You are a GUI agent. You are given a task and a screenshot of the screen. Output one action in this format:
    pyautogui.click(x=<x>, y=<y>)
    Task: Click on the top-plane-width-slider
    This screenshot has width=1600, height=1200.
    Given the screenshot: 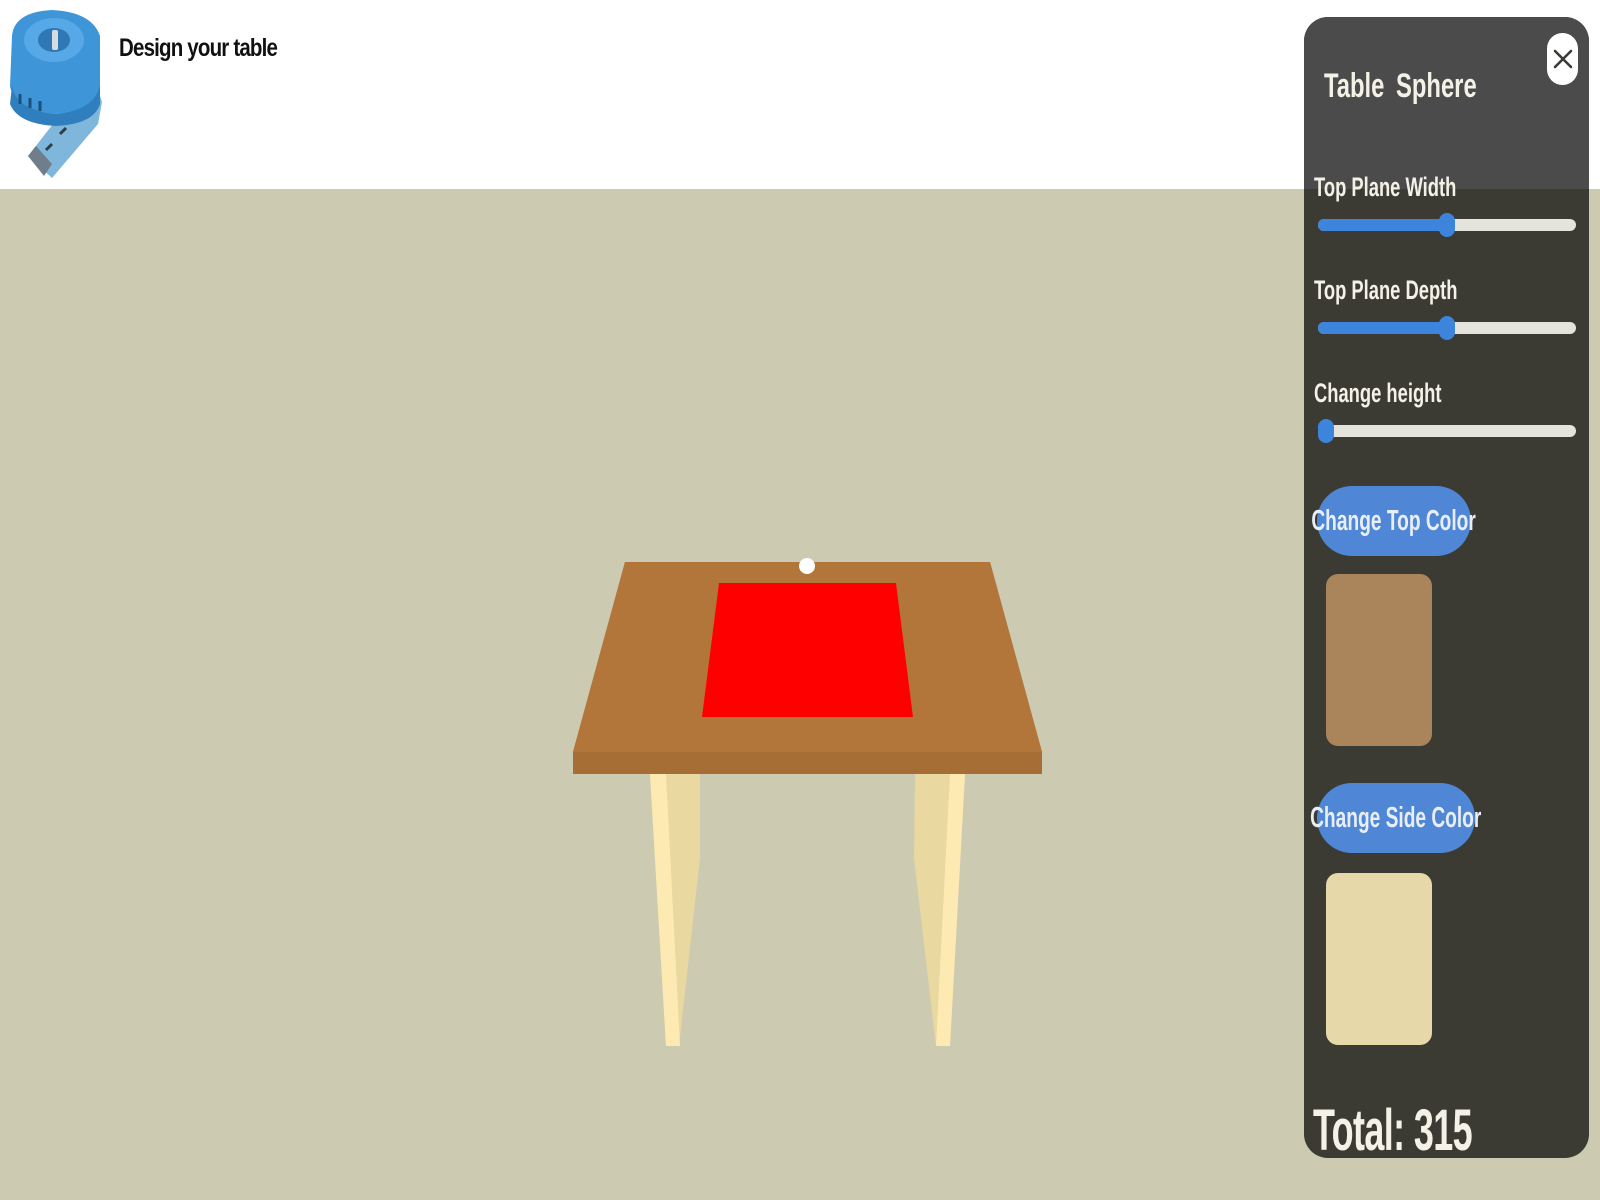 What is the action you would take?
    pyautogui.click(x=1447, y=225)
    